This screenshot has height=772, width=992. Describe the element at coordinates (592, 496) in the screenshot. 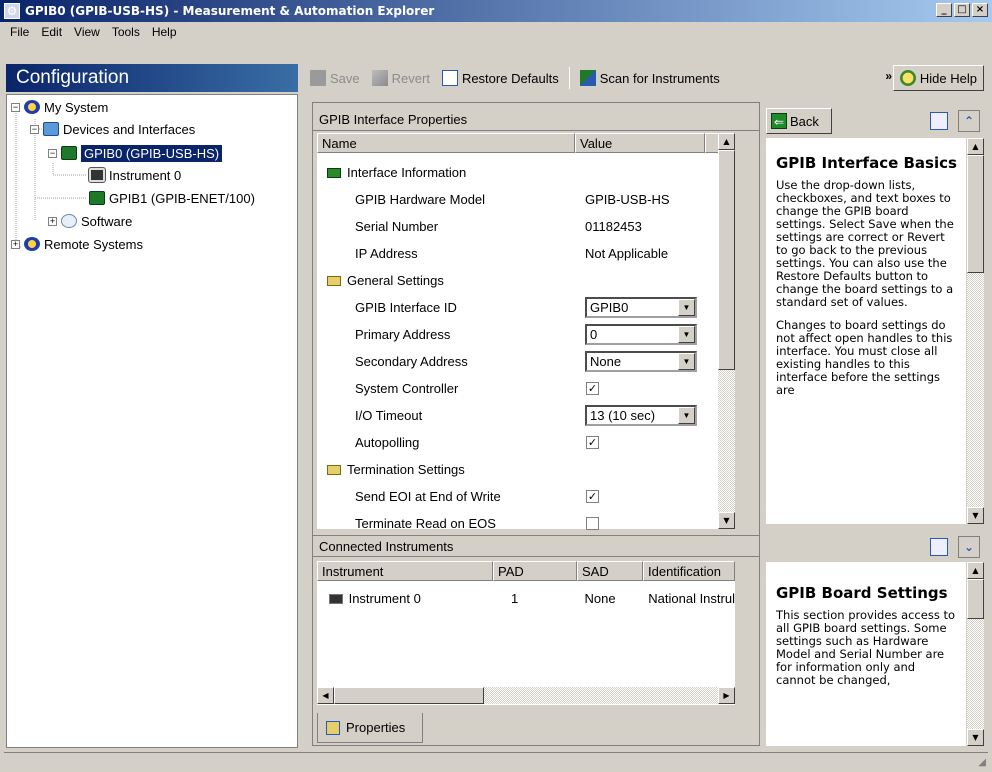

I see `send-eoi-checkbox: ✓` at that location.